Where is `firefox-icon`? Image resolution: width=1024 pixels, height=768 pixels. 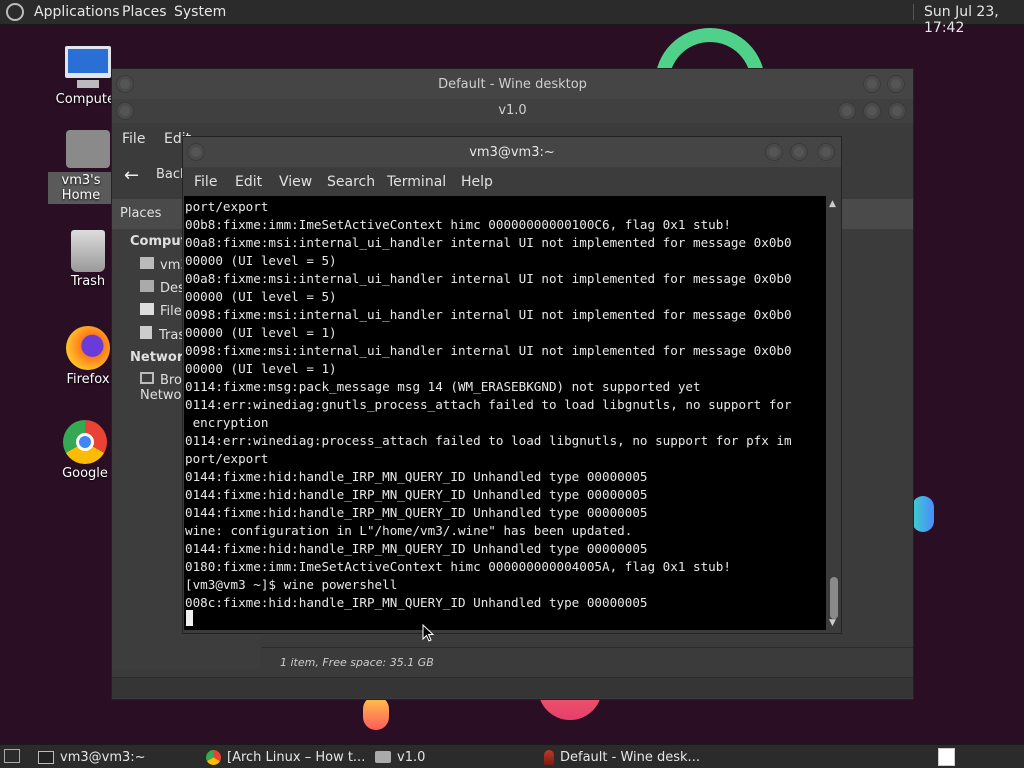 firefox-icon is located at coordinates (88, 348).